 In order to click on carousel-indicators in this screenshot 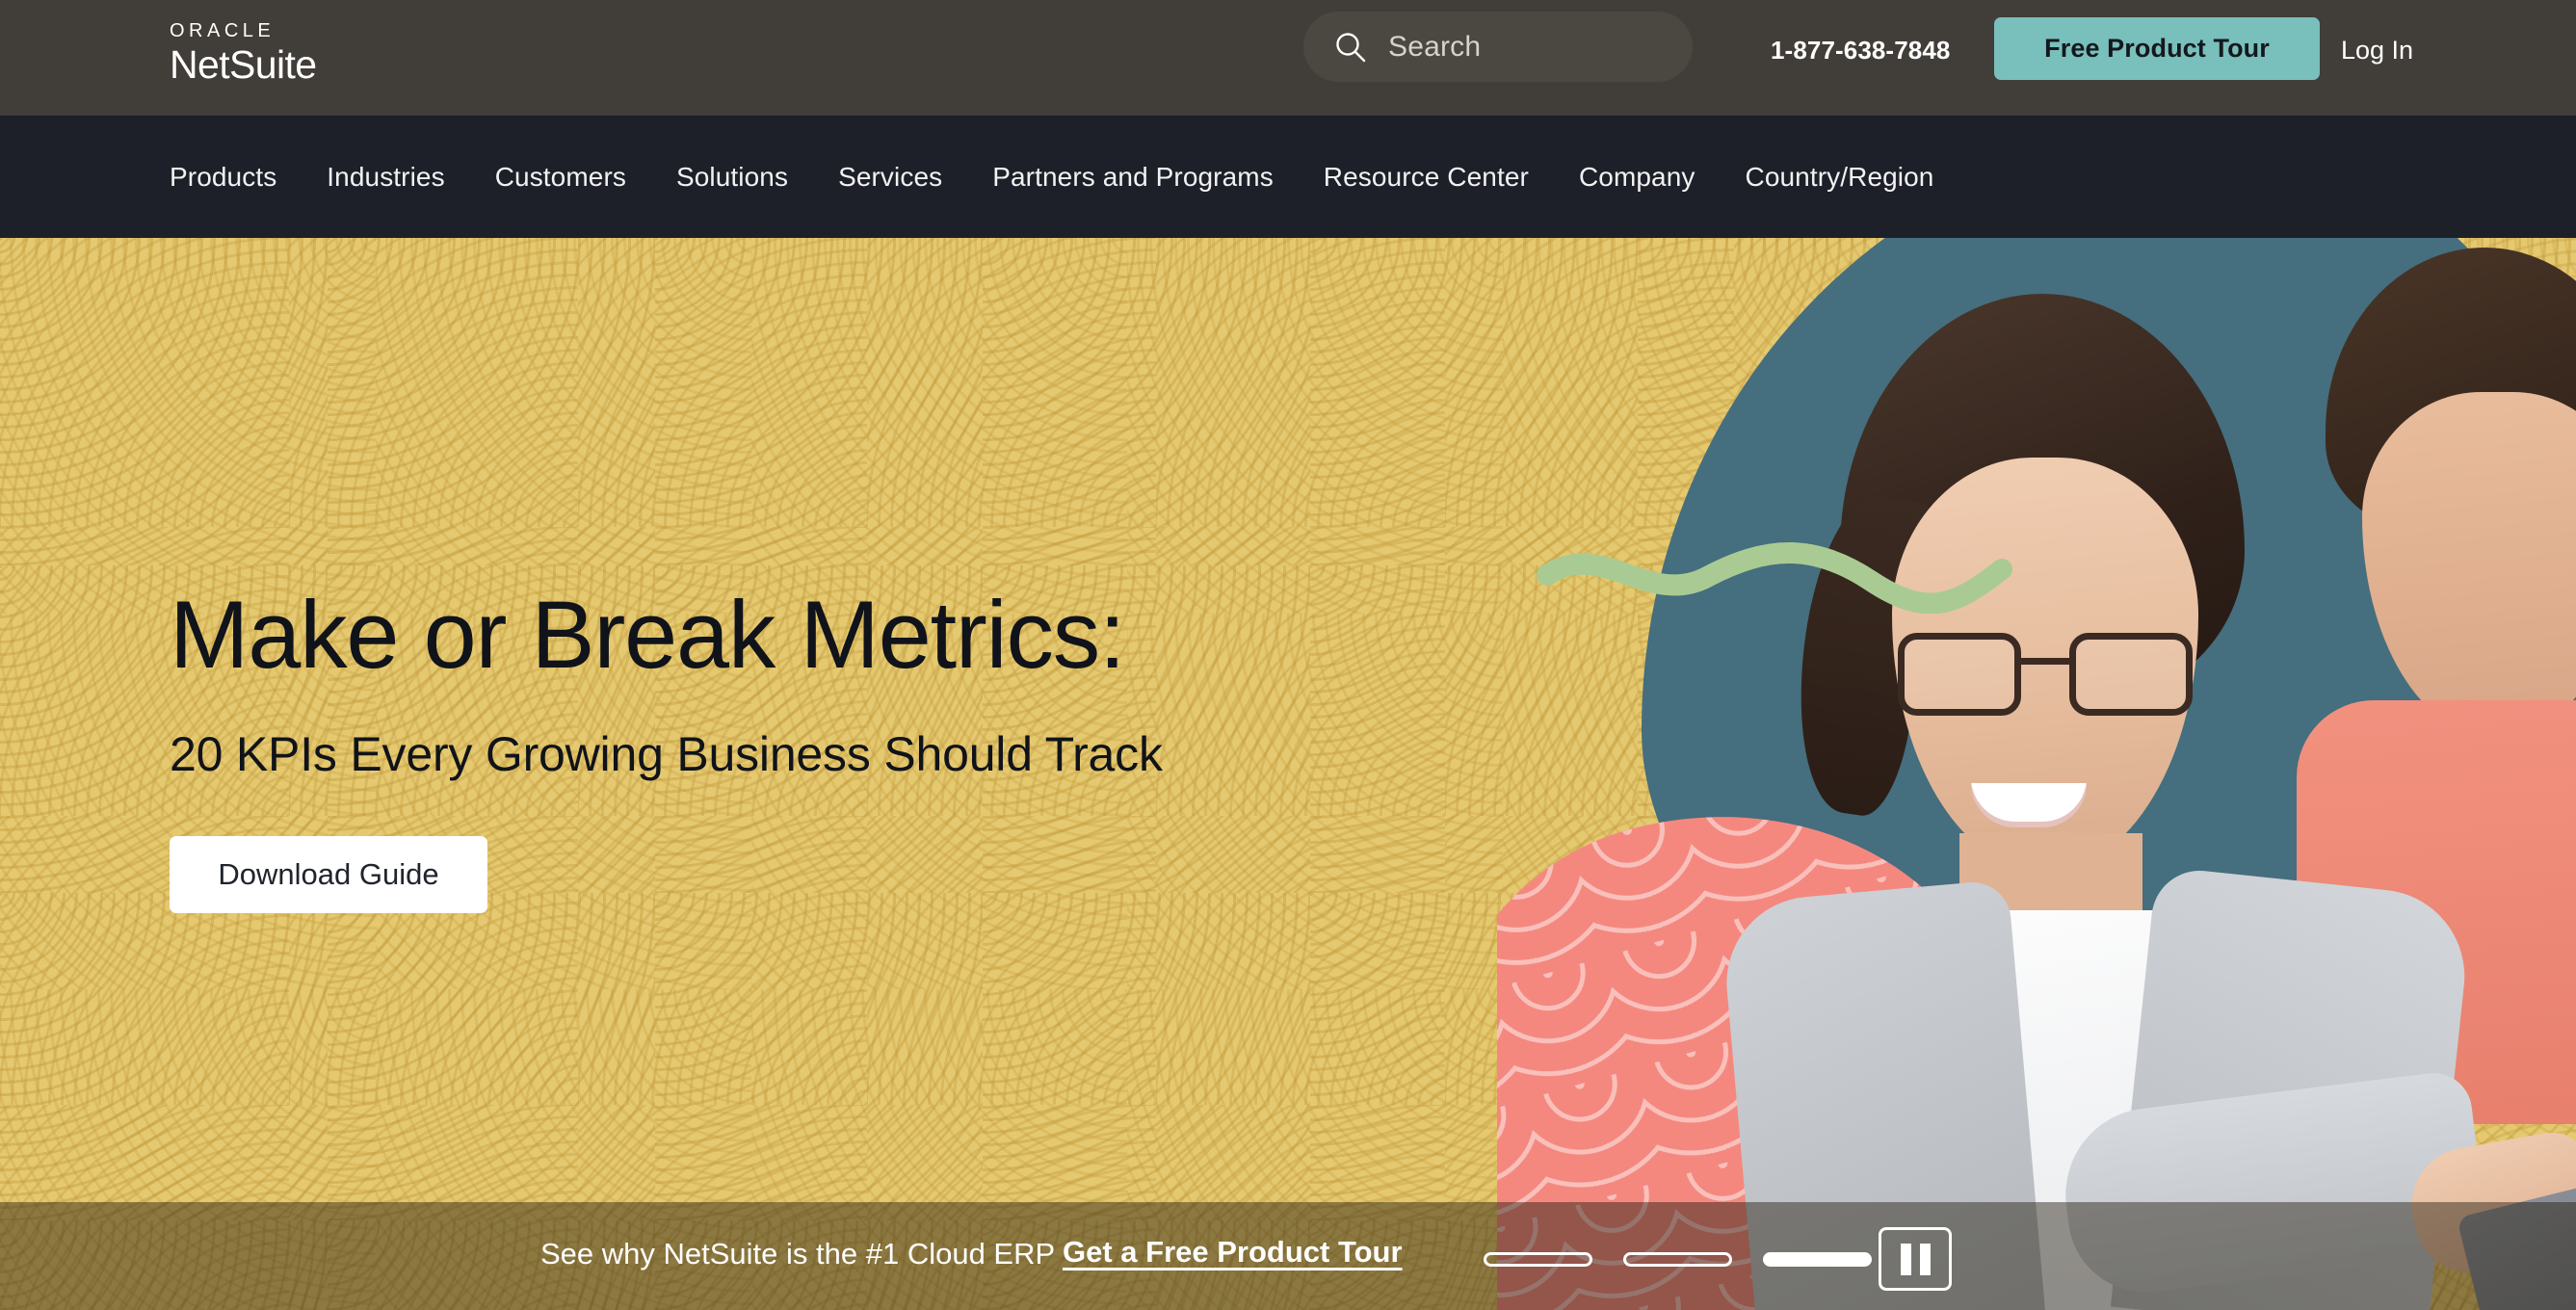, I will do `click(1678, 1259)`.